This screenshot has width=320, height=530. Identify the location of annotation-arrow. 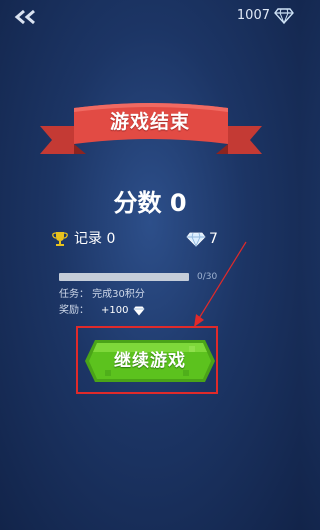
(220, 284).